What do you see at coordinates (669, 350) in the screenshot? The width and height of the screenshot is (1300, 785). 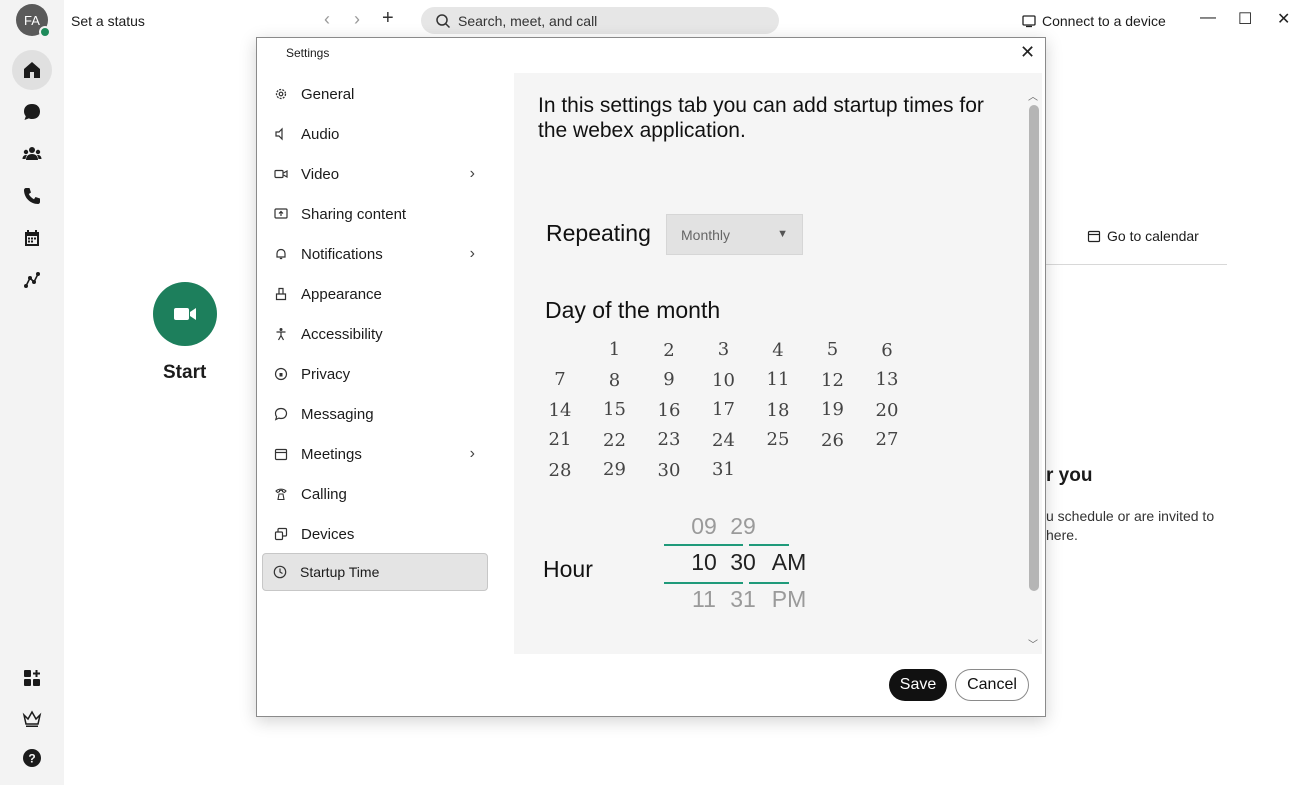 I see `day-option: 2` at bounding box center [669, 350].